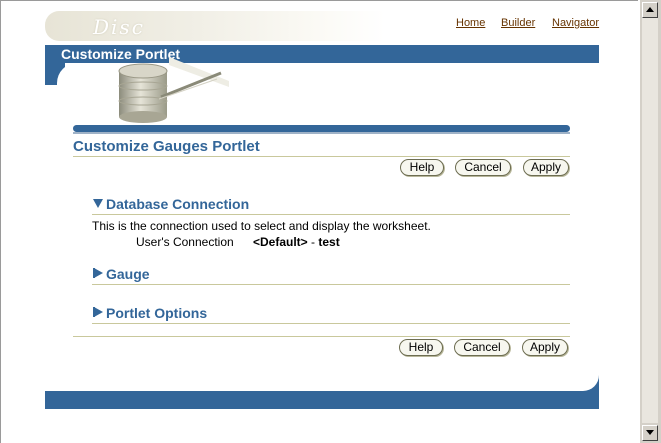  I want to click on help-button-bottom: Help, so click(421, 347).